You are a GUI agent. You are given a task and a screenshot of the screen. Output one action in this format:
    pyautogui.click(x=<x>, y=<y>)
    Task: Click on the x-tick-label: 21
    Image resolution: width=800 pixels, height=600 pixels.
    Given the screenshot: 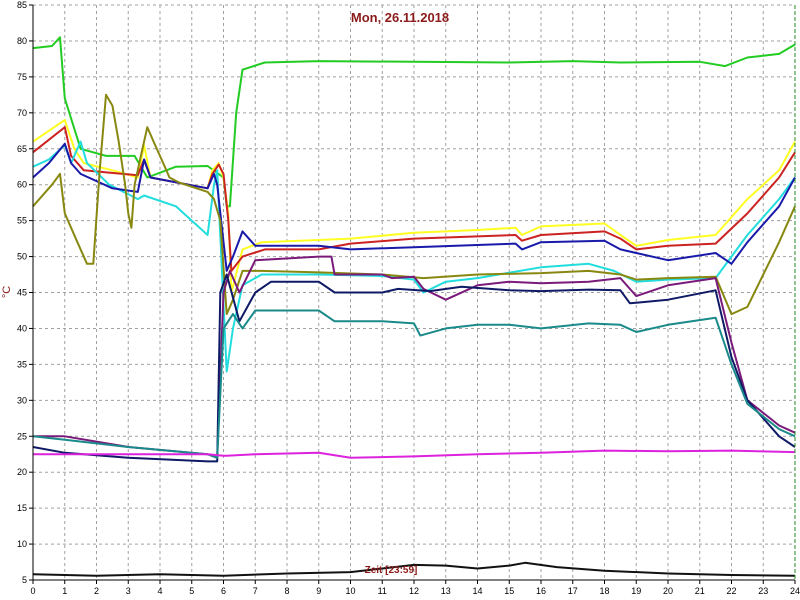 What is the action you would take?
    pyautogui.click(x=700, y=591)
    